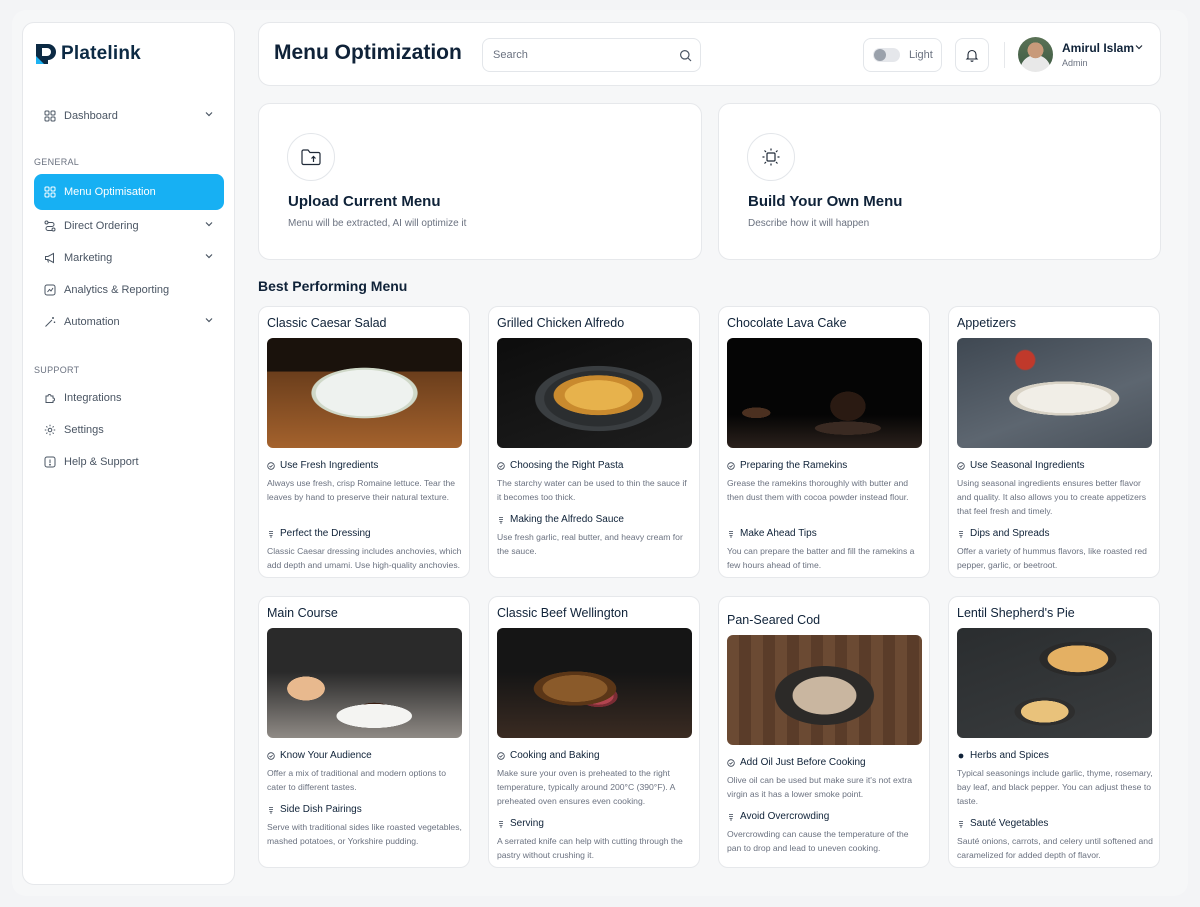  What do you see at coordinates (129, 258) in the screenshot?
I see `sidebar-item-marketing: Marketing` at bounding box center [129, 258].